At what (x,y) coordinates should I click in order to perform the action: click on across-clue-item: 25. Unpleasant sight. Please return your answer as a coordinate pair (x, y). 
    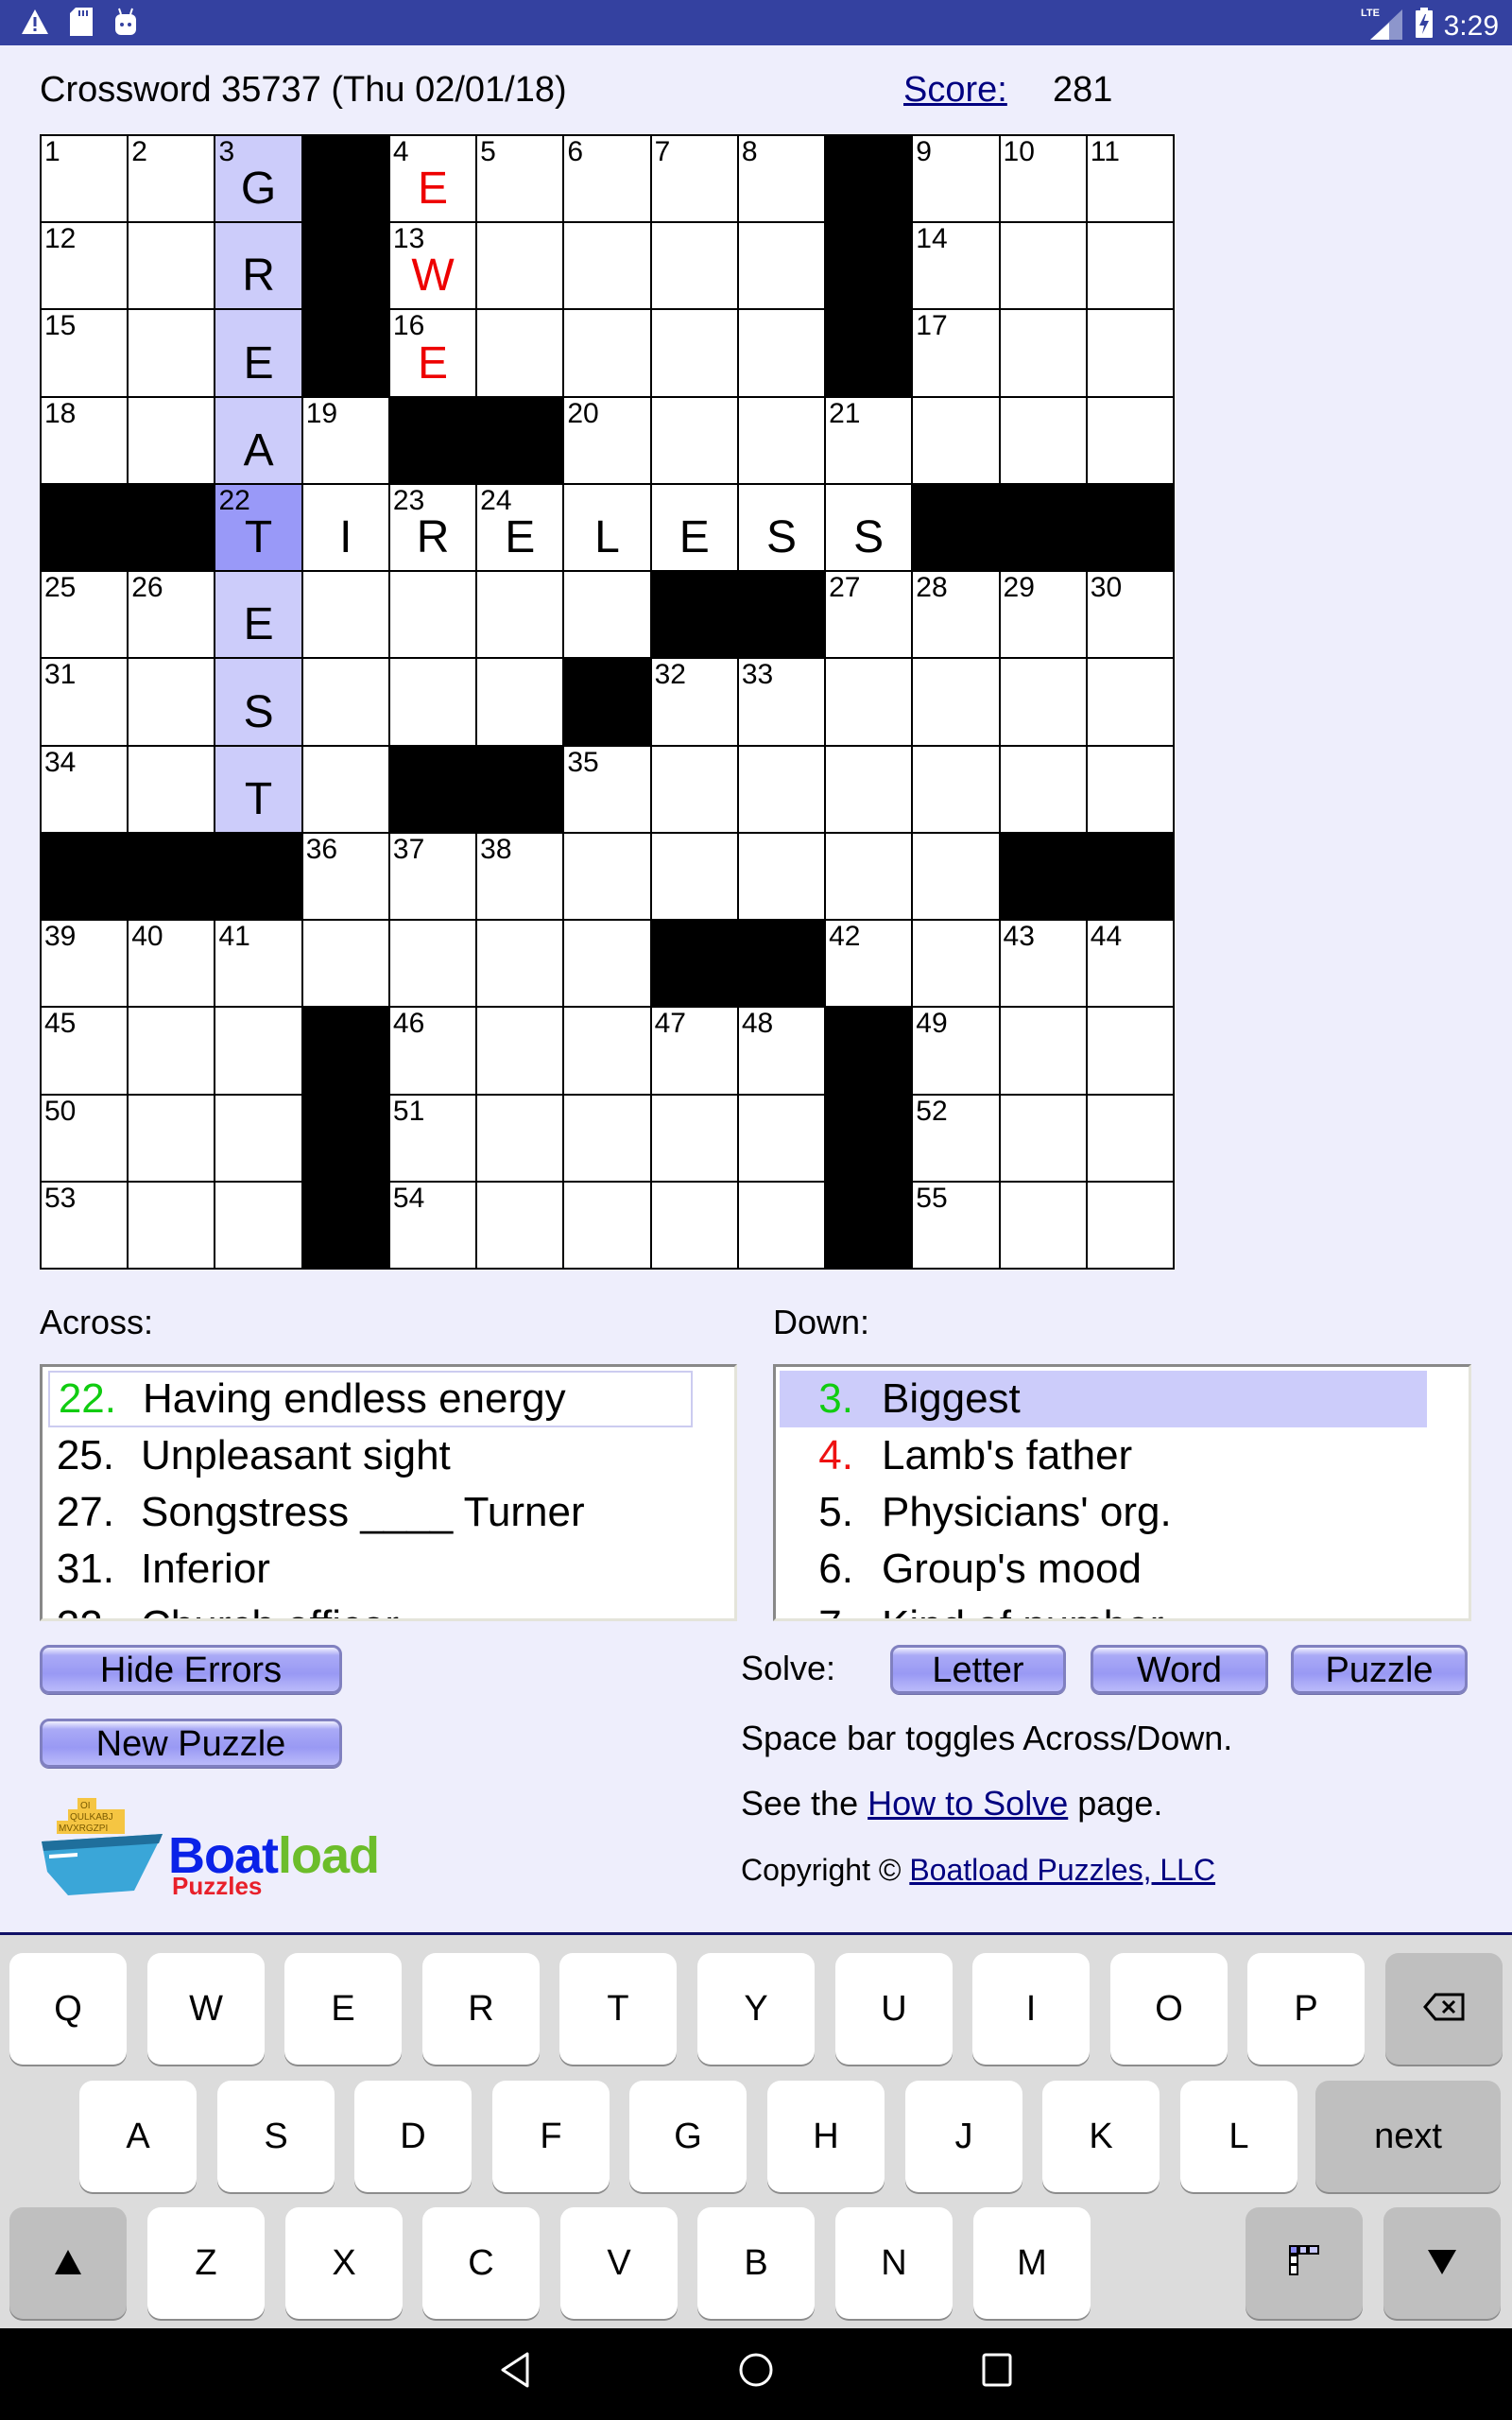
    Looking at the image, I should click on (391, 1455).